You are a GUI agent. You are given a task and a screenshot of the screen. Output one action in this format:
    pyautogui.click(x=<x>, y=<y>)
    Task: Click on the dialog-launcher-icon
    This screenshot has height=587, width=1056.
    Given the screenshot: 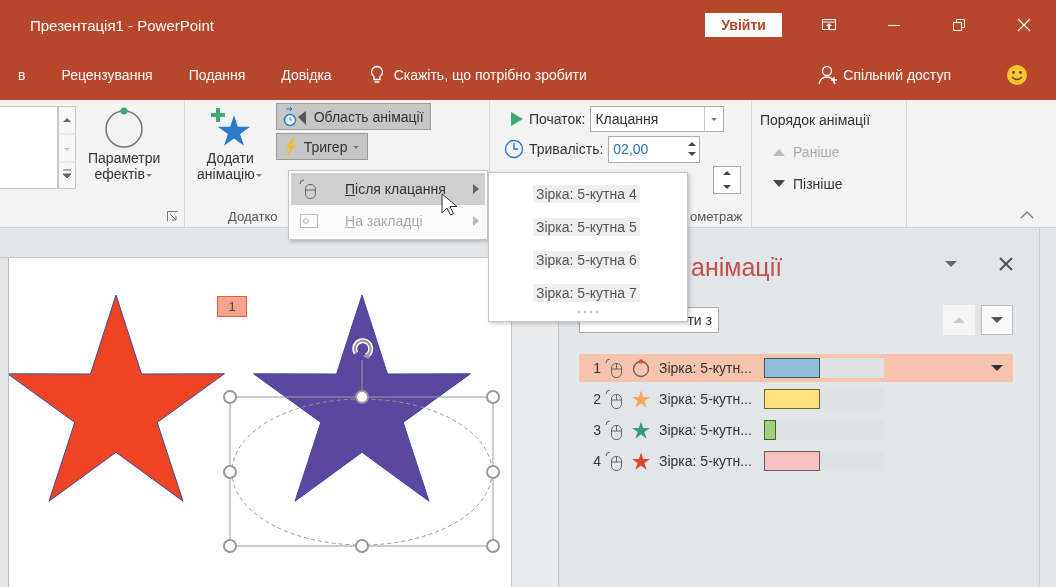 What is the action you would take?
    pyautogui.click(x=172, y=216)
    